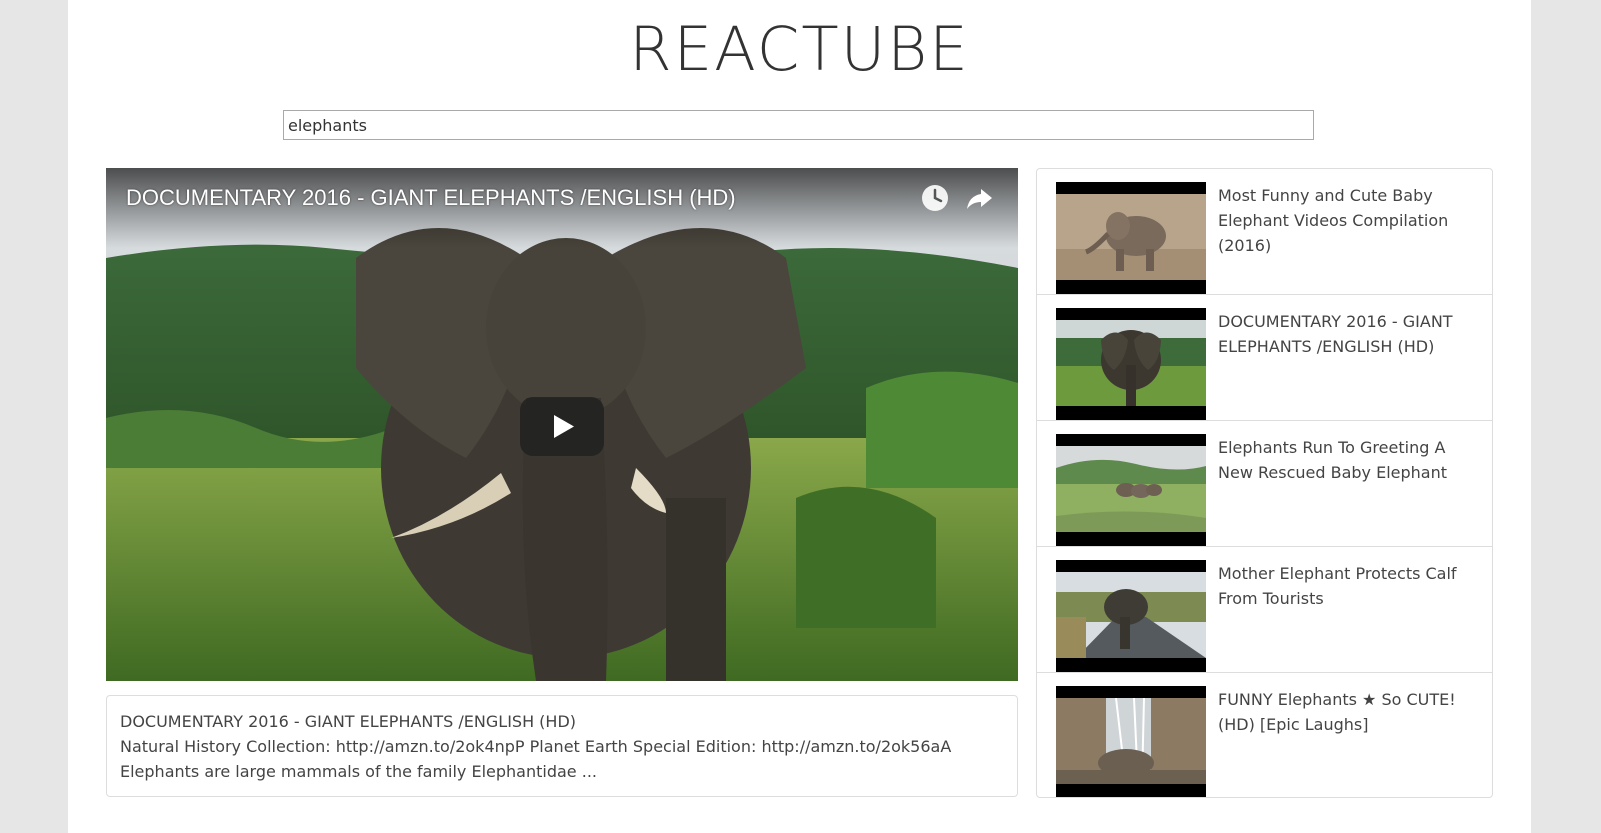 This screenshot has height=833, width=1601. What do you see at coordinates (979, 198) in the screenshot?
I see `share-icon` at bounding box center [979, 198].